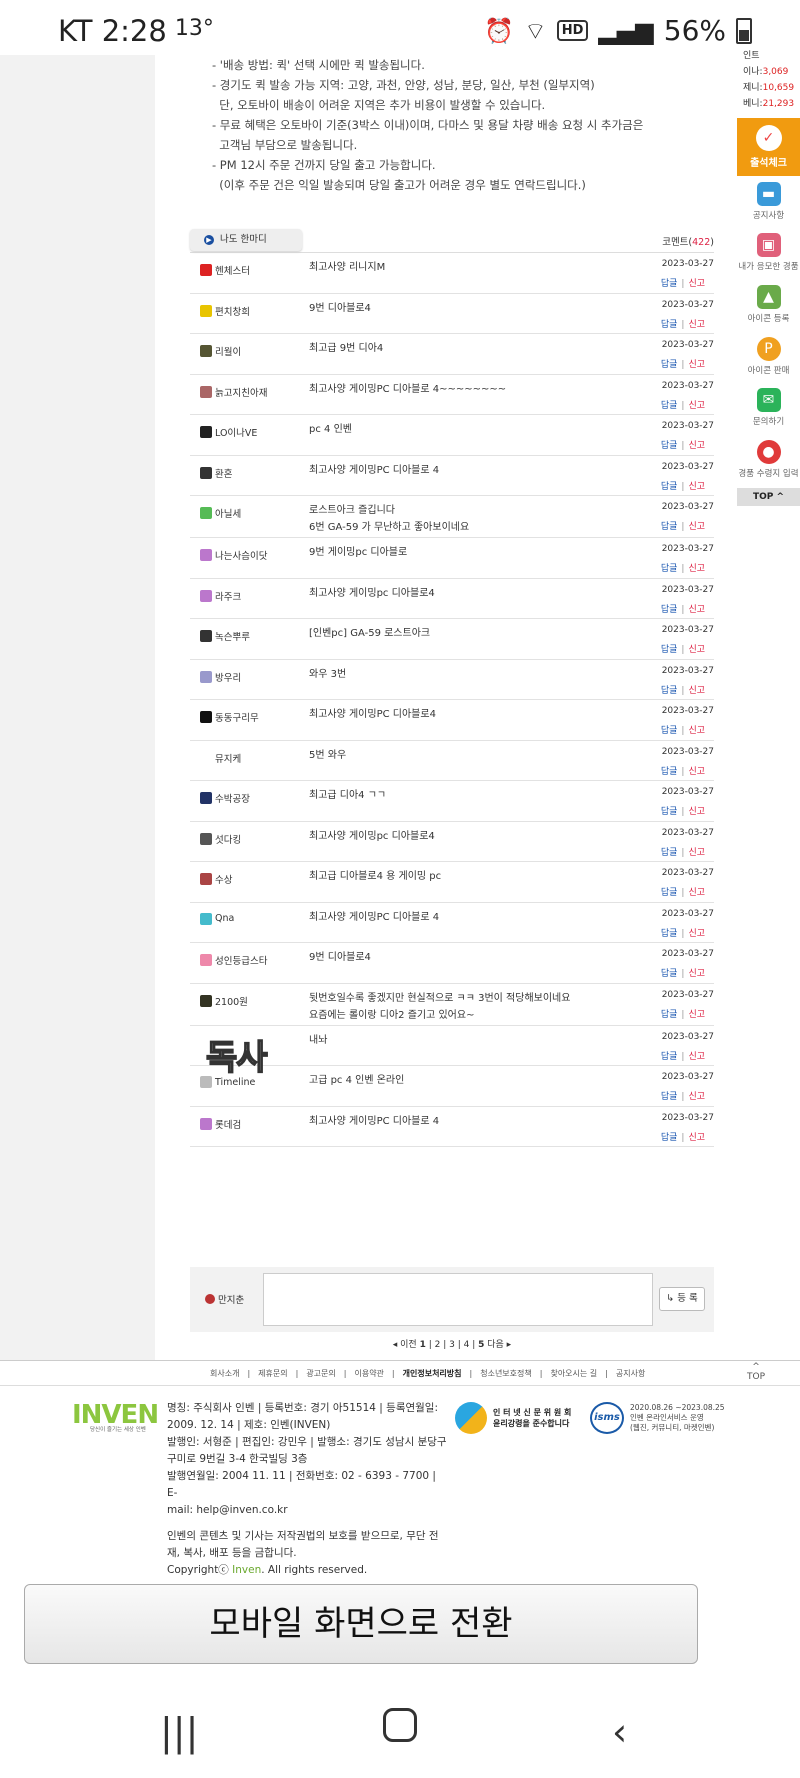 This screenshot has height=1778, width=800. I want to click on back-icon: ‹, so click(619, 1732).